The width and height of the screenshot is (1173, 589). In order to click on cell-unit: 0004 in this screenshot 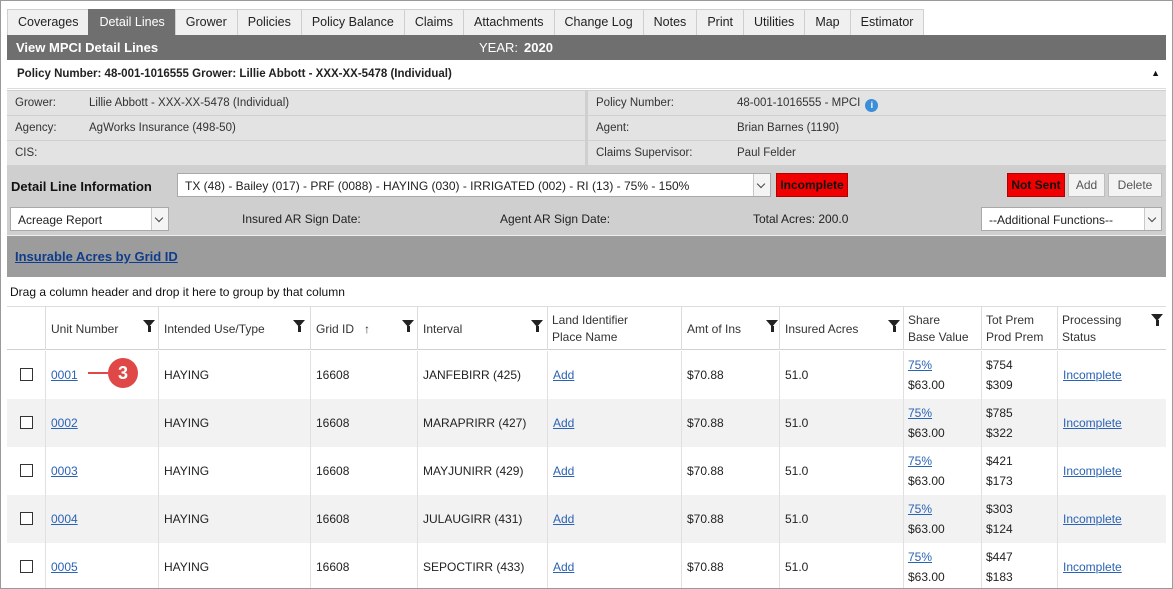, I will do `click(101, 519)`.